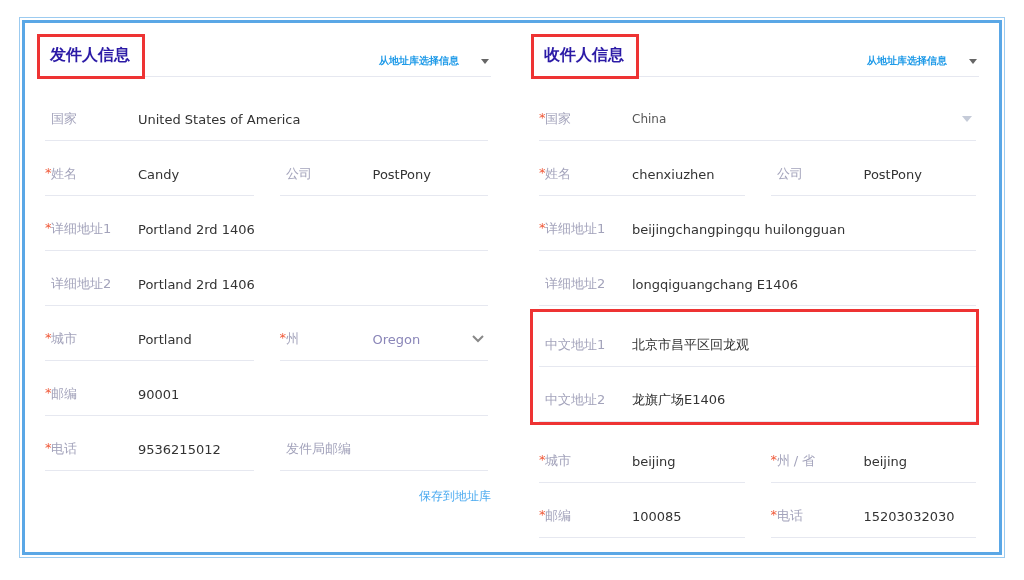  I want to click on input-field: 详细地址2 Portland 2rd 1406, so click(266, 284).